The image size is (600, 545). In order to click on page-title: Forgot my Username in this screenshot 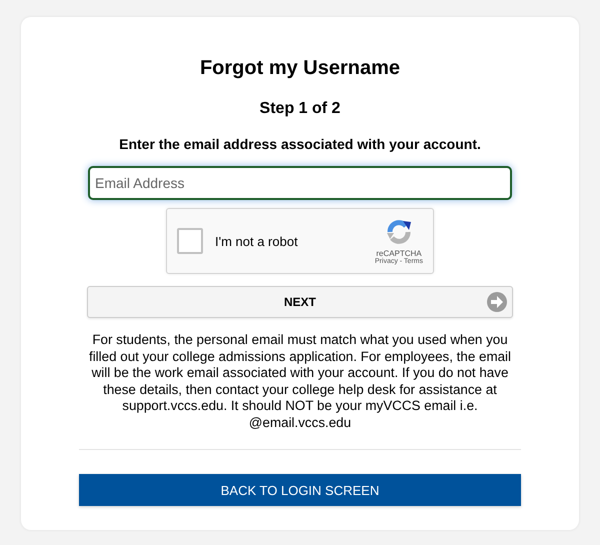, I will do `click(300, 68)`.